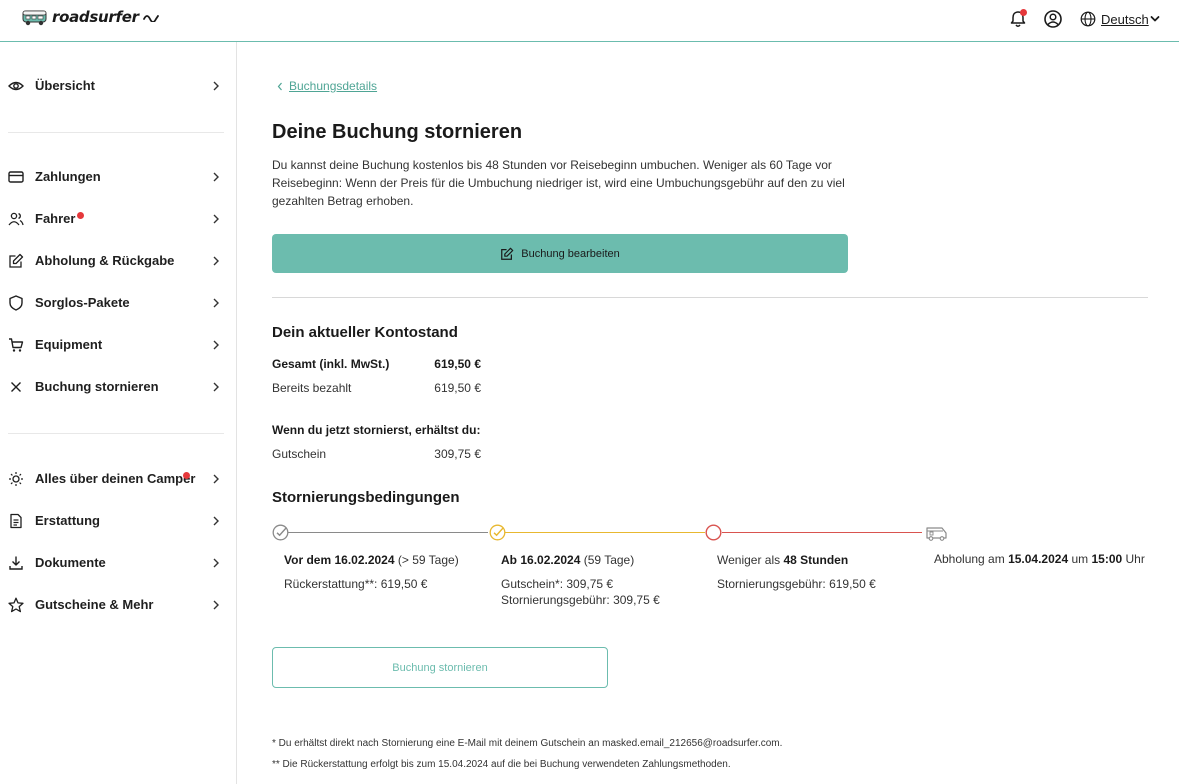 Image resolution: width=1179 pixels, height=784 pixels. Describe the element at coordinates (65, 85) in the screenshot. I see `sidebar-item-label: Übersicht` at that location.